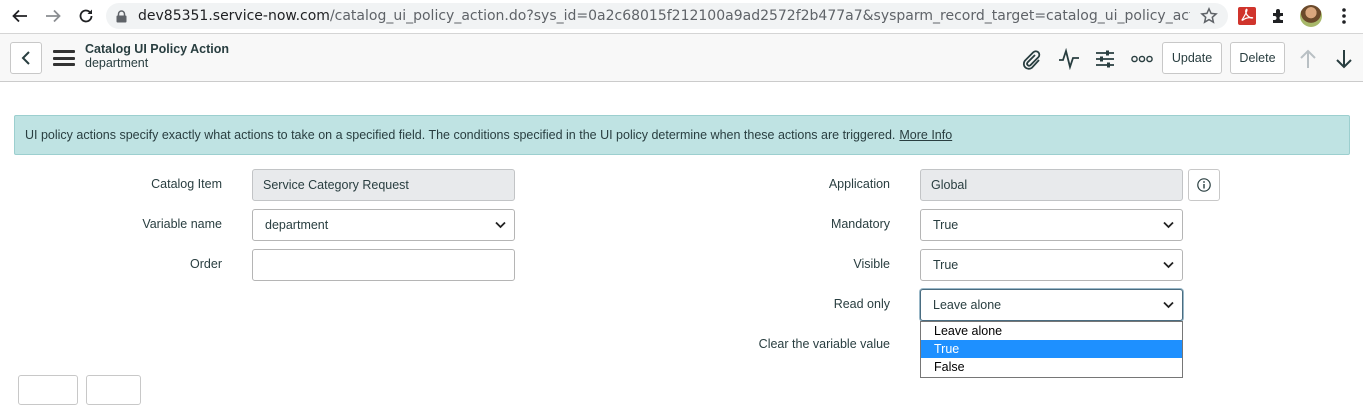 This screenshot has width=1363, height=405. I want to click on forward-arrow-icon, so click(53, 16).